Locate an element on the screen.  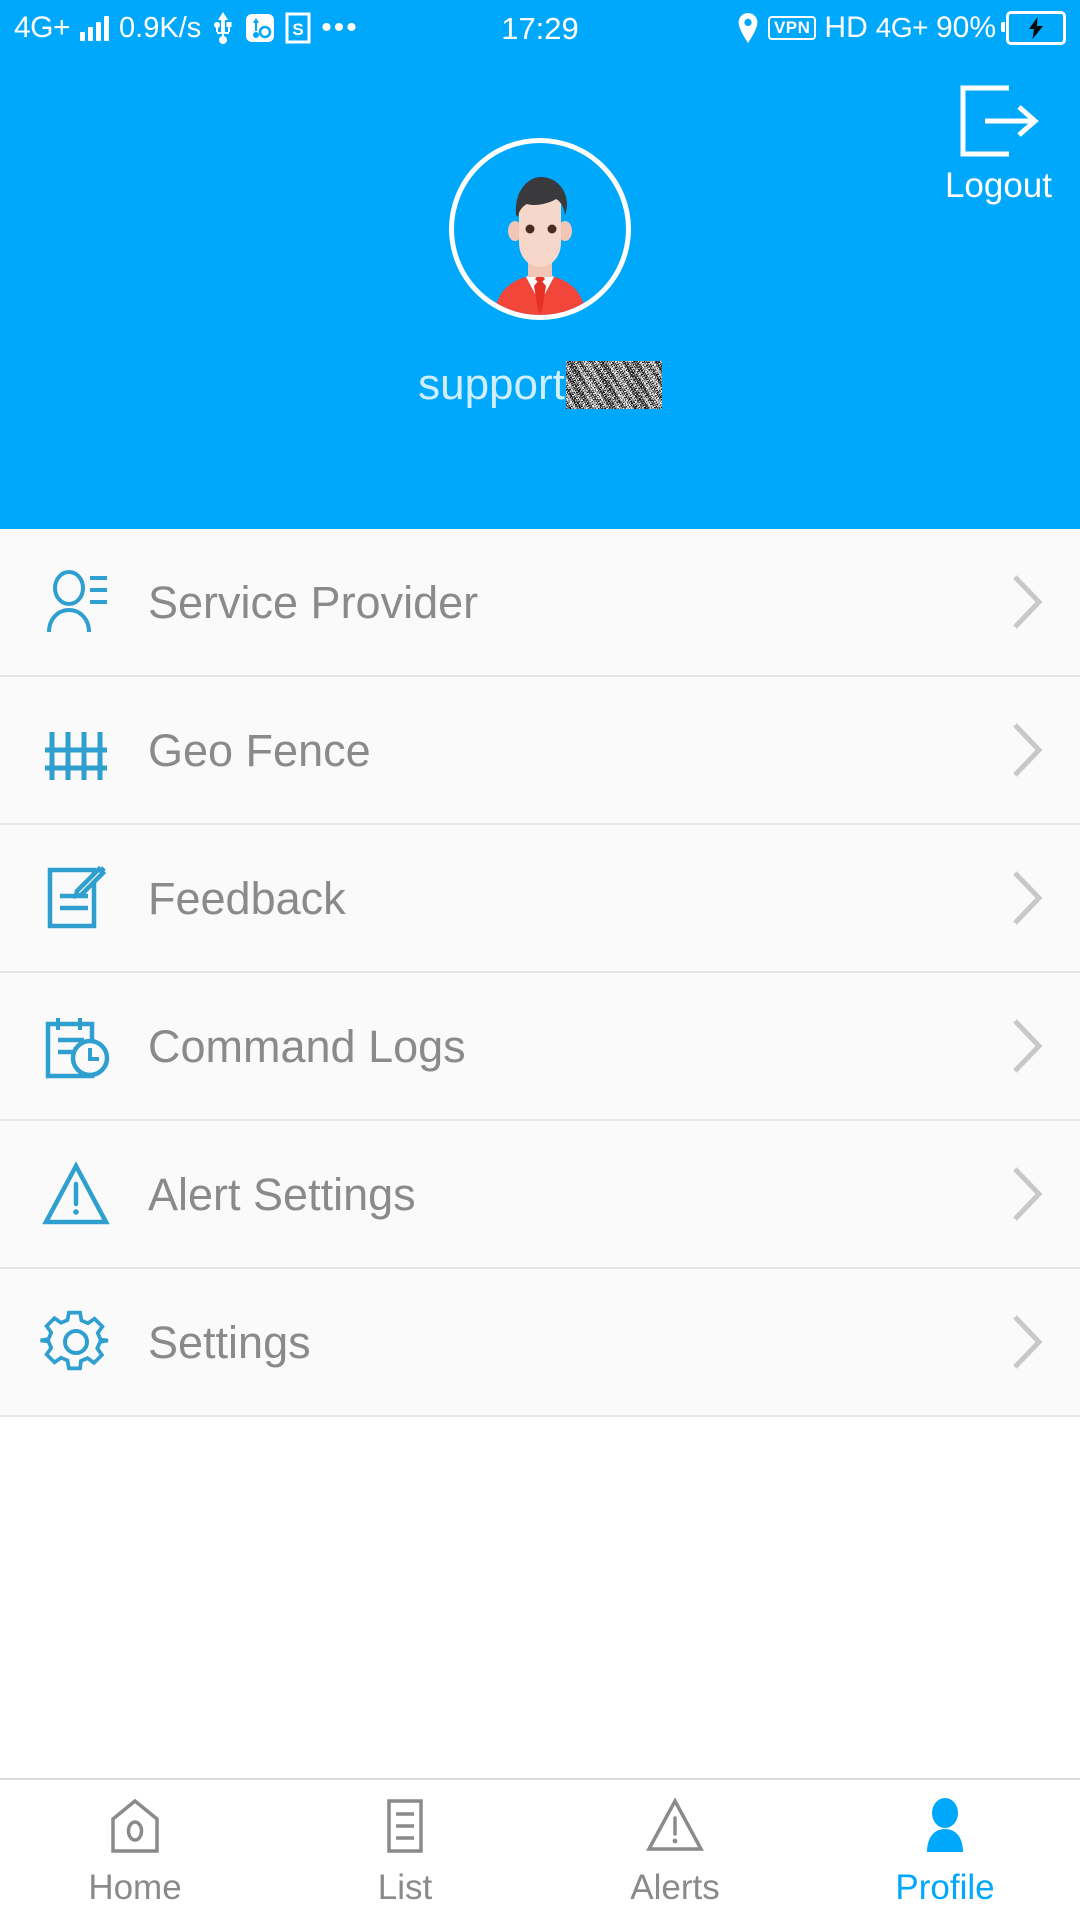
username-label: support is located at coordinates (491, 384).